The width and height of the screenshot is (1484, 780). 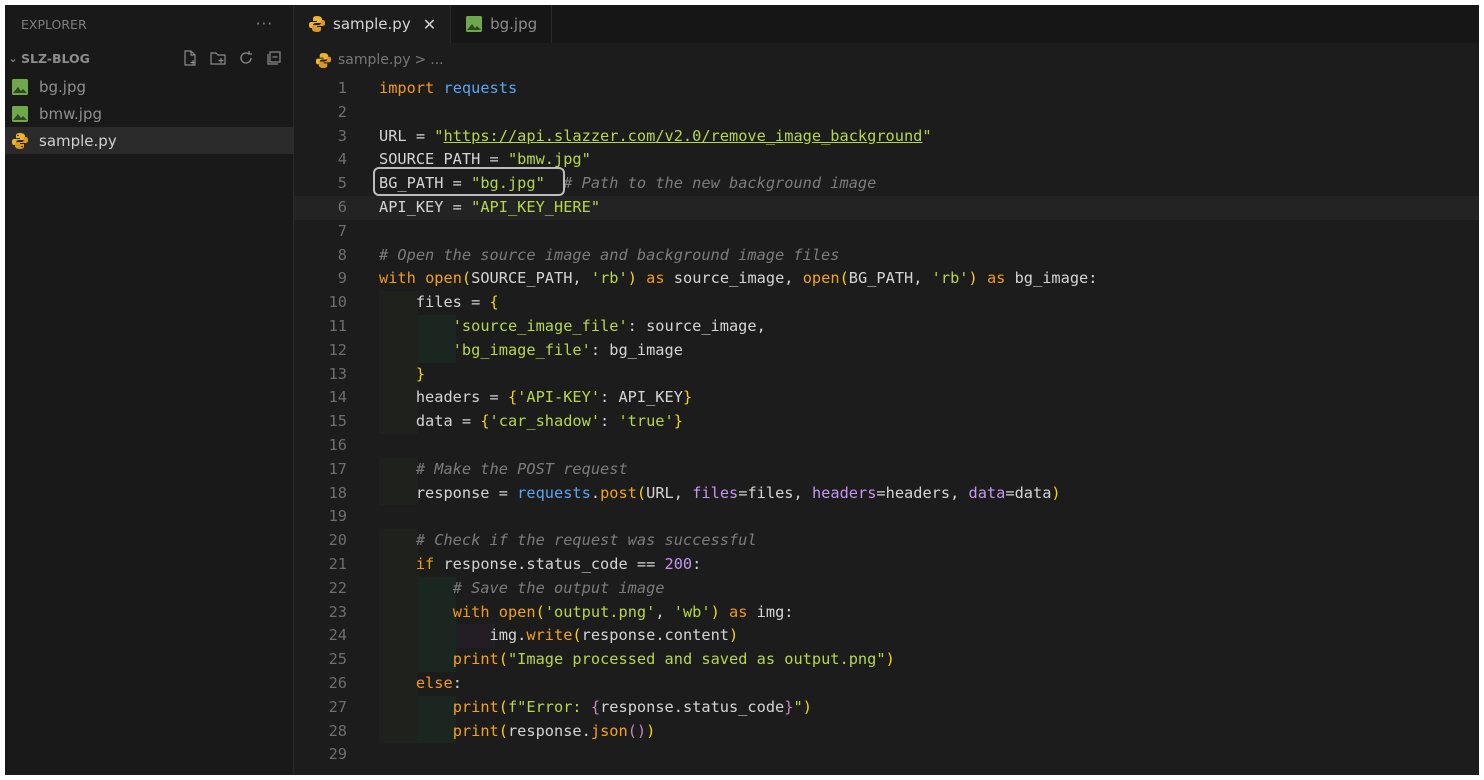 What do you see at coordinates (844, 492) in the screenshot?
I see `code-token: headers` at bounding box center [844, 492].